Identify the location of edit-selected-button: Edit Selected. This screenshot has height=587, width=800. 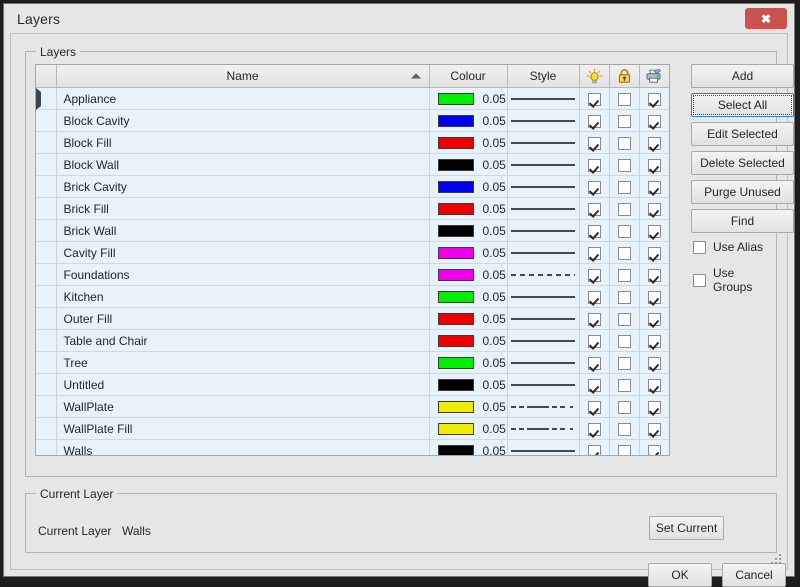
(742, 134).